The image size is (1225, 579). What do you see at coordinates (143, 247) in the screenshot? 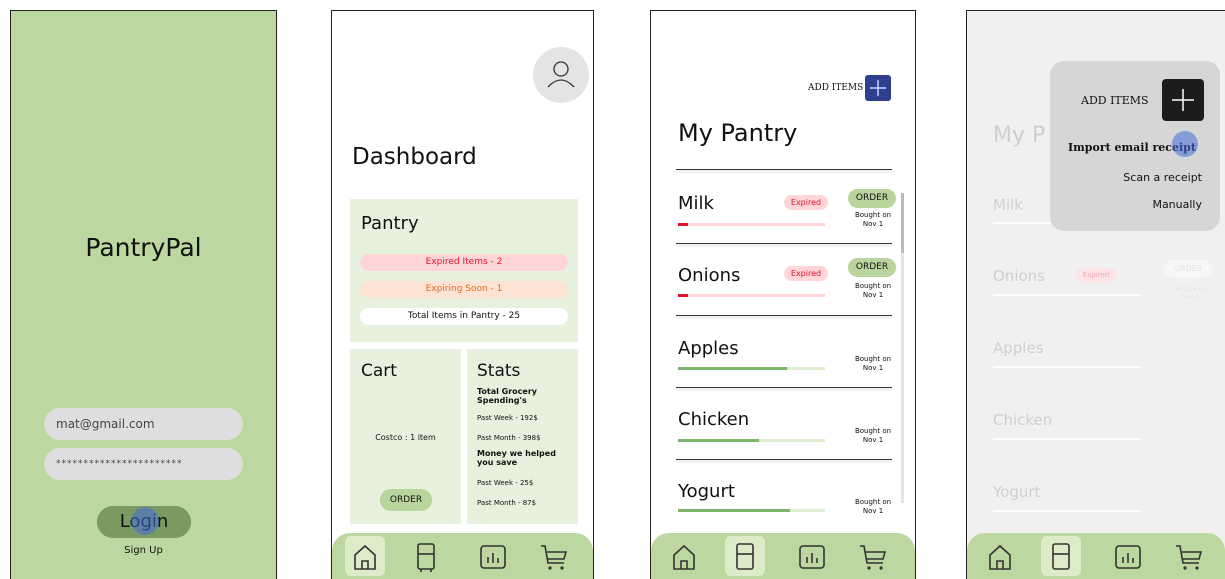
I see `app-title: PantryPal` at bounding box center [143, 247].